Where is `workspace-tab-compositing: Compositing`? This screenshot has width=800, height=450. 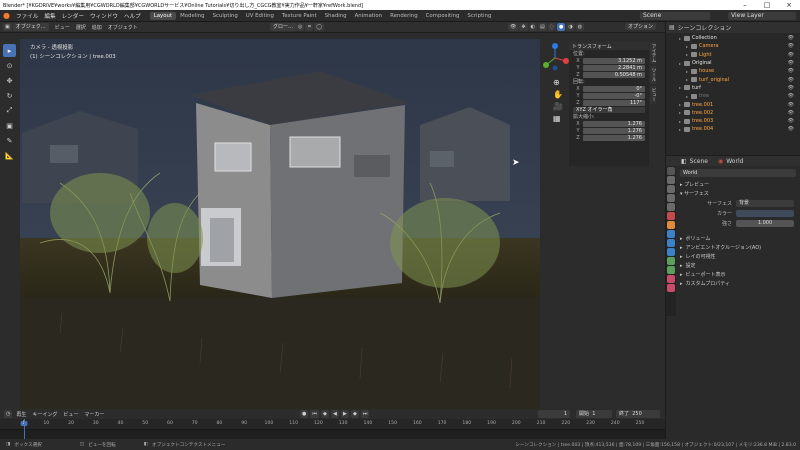
workspace-tab-compositing: Compositing is located at coordinates (443, 16).